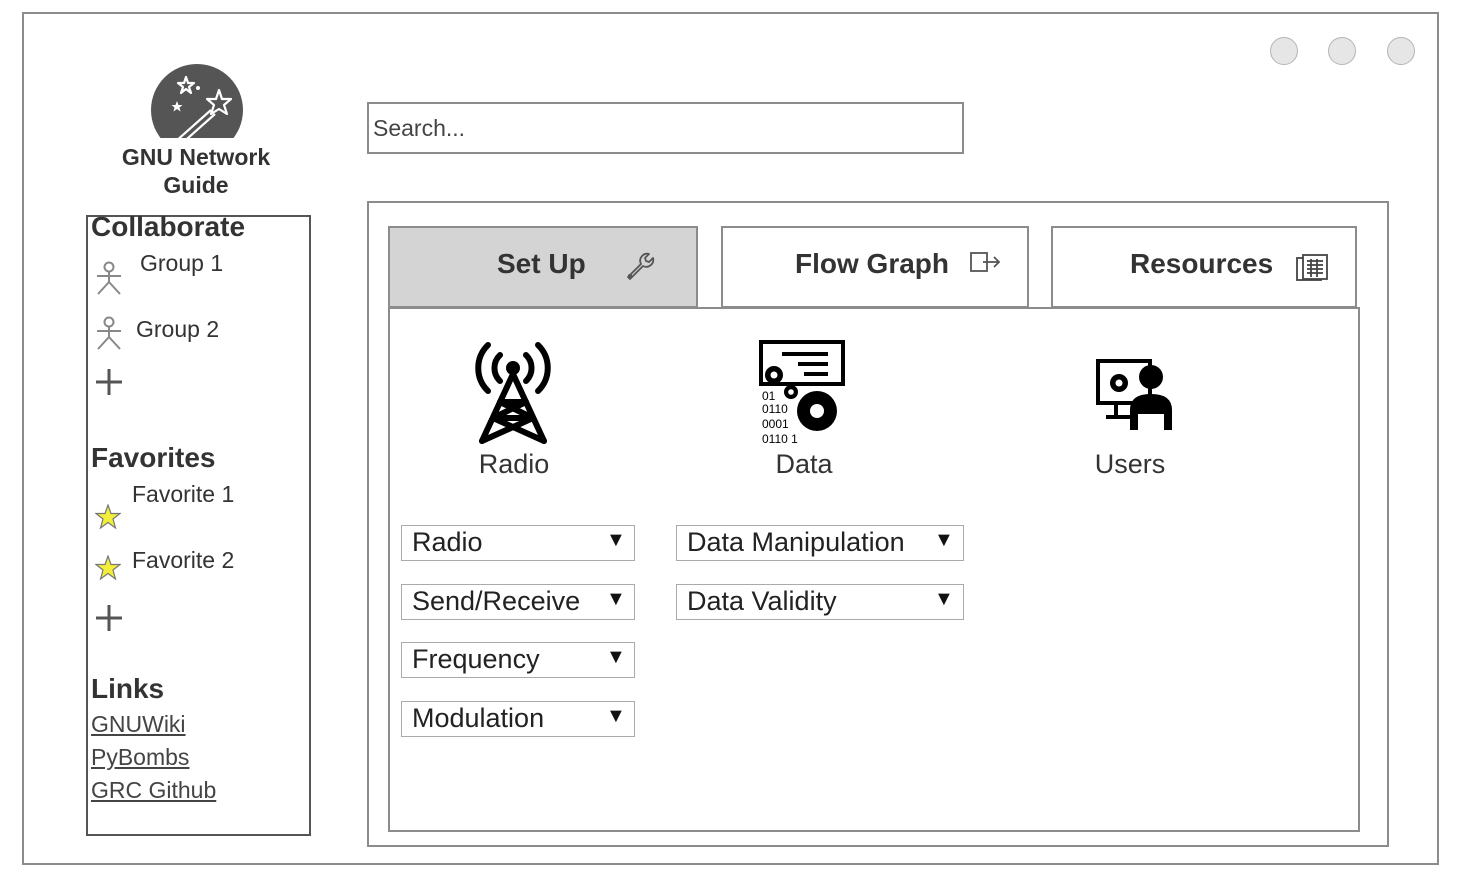 Image resolution: width=1475 pixels, height=894 pixels. What do you see at coordinates (1401, 51) in the screenshot?
I see `window-control-close` at bounding box center [1401, 51].